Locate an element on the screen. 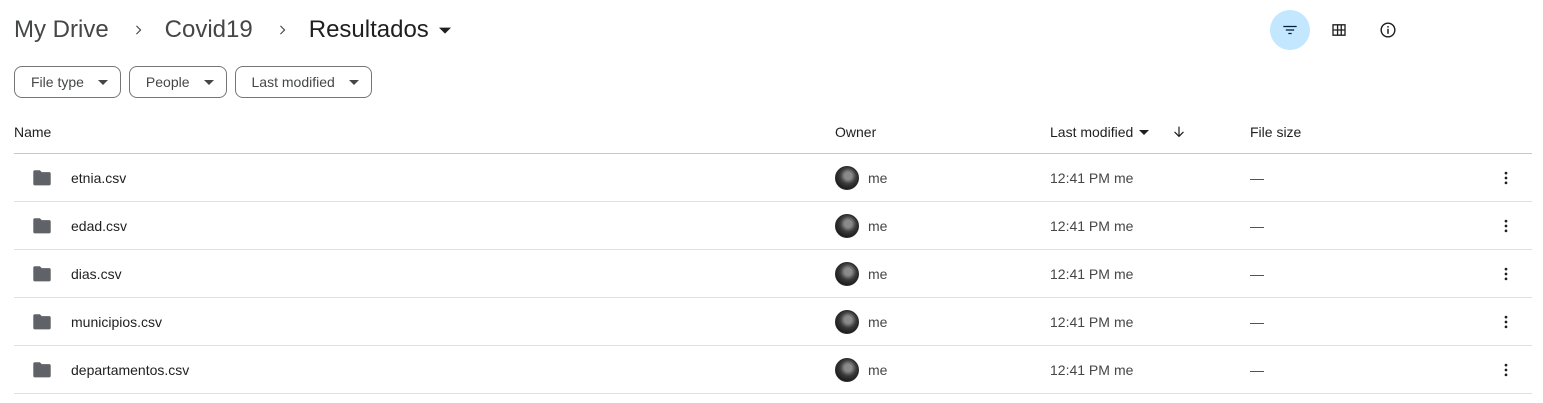  table-row: dias.csv me 12:41 PM me — is located at coordinates (773, 274).